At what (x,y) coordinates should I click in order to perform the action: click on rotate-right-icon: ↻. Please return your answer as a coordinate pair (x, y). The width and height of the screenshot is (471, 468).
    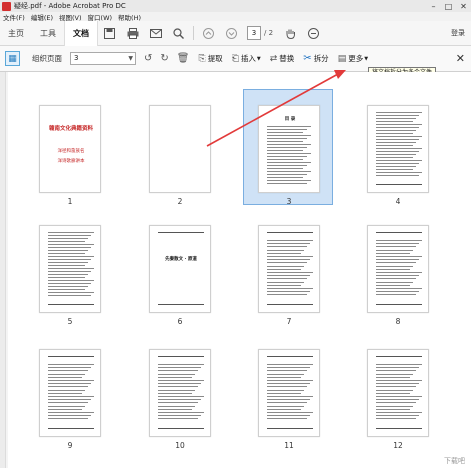
    Looking at the image, I should click on (164, 58).